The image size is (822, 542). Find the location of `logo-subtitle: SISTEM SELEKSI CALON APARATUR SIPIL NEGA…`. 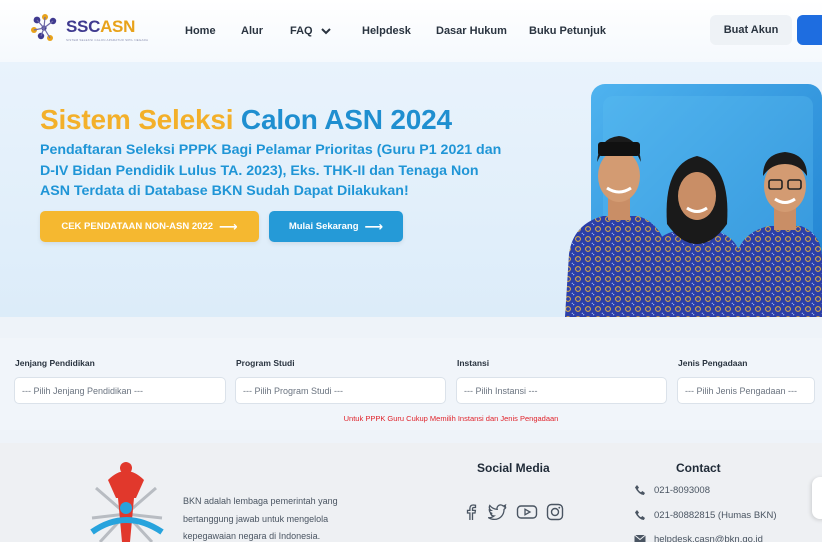

logo-subtitle: SISTEM SELEKSI CALON APARATUR SIPIL NEGA… is located at coordinates (107, 39).